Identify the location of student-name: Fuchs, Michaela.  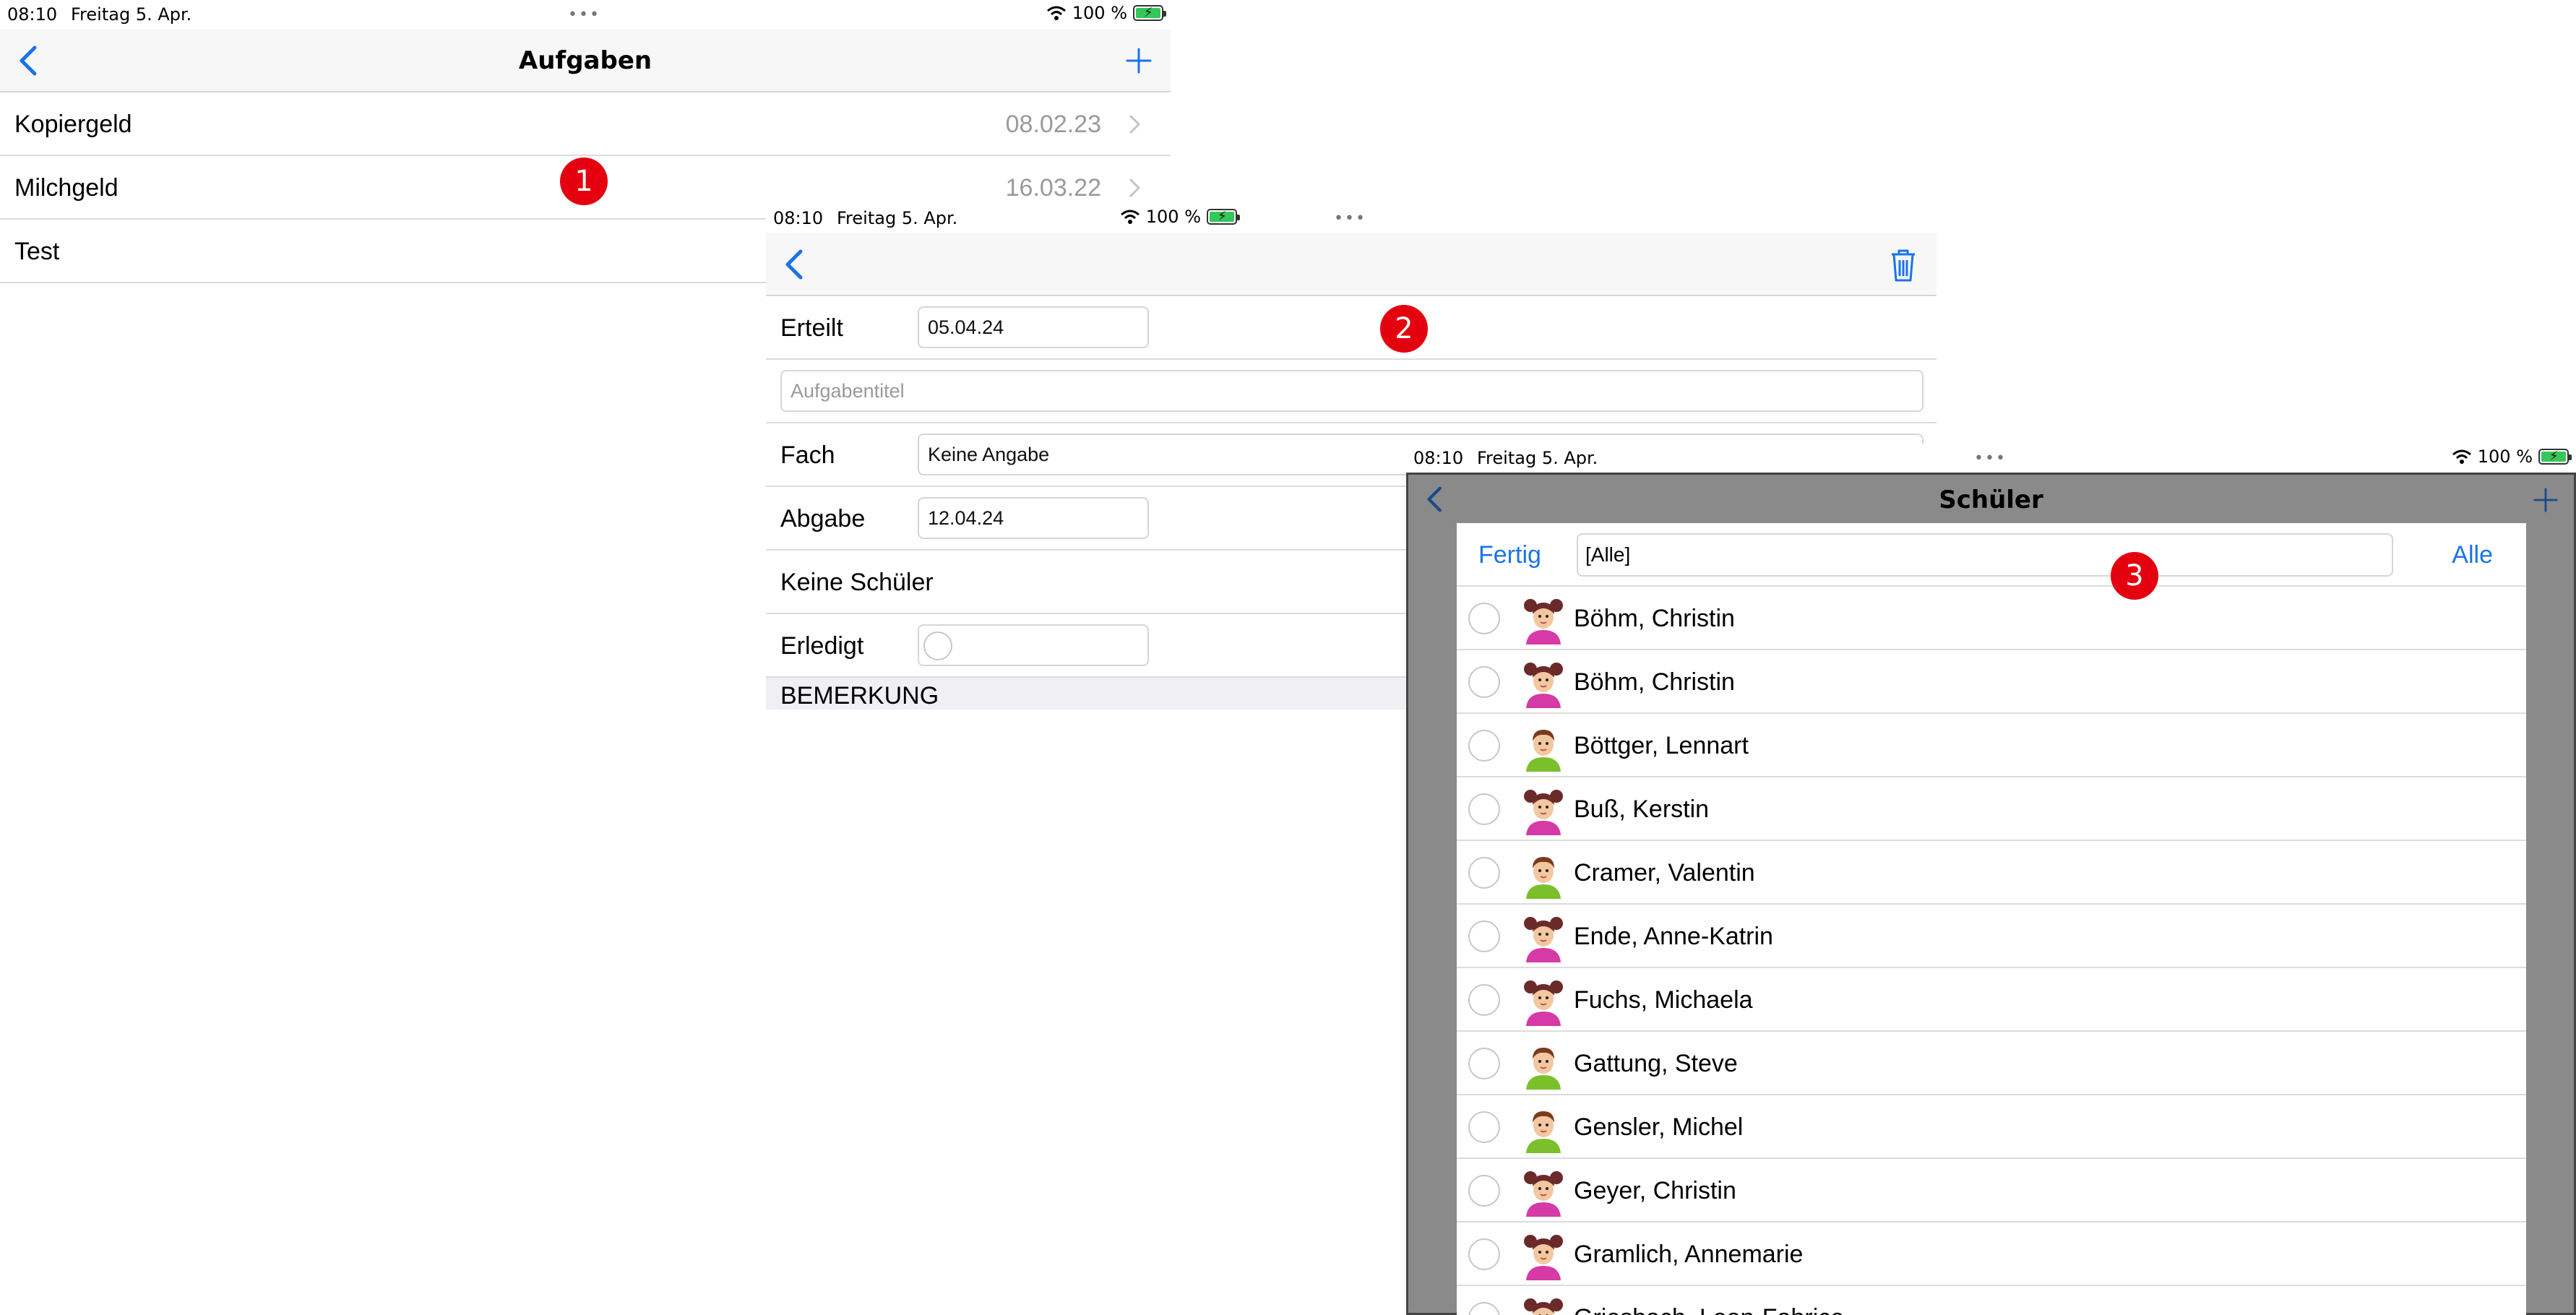
(1663, 1000).